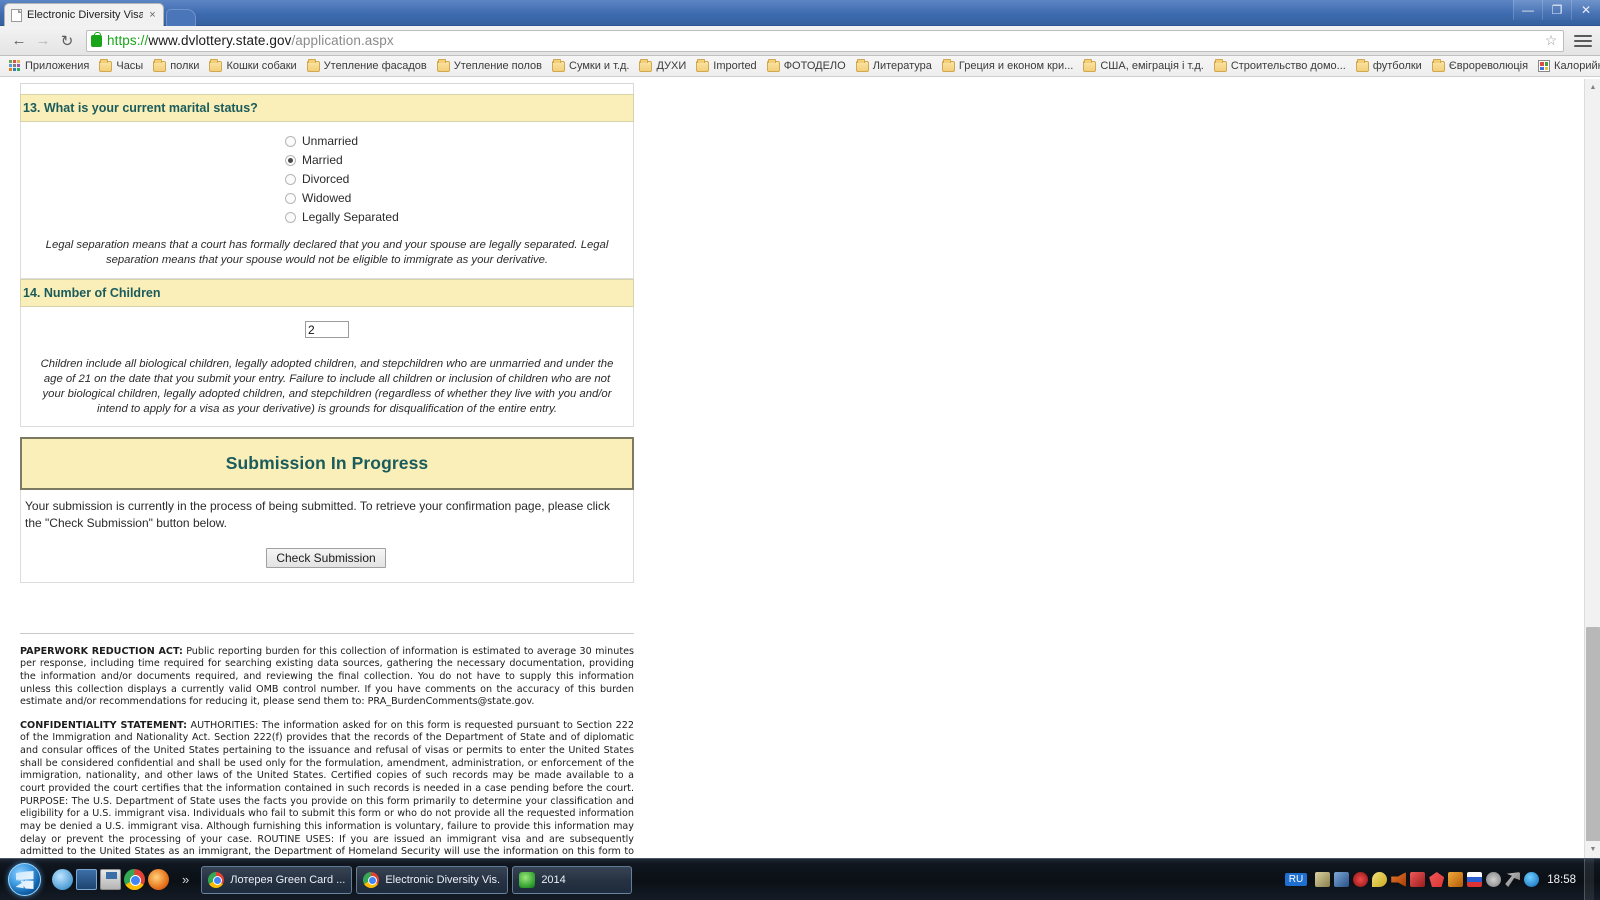 This screenshot has height=900, width=1600. What do you see at coordinates (185, 66) in the screenshot?
I see `bookmark-label: полки` at bounding box center [185, 66].